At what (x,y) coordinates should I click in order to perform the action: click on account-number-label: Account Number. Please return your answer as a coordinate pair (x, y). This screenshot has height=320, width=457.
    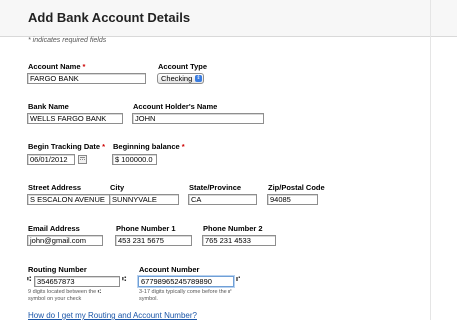
    Looking at the image, I should click on (169, 269).